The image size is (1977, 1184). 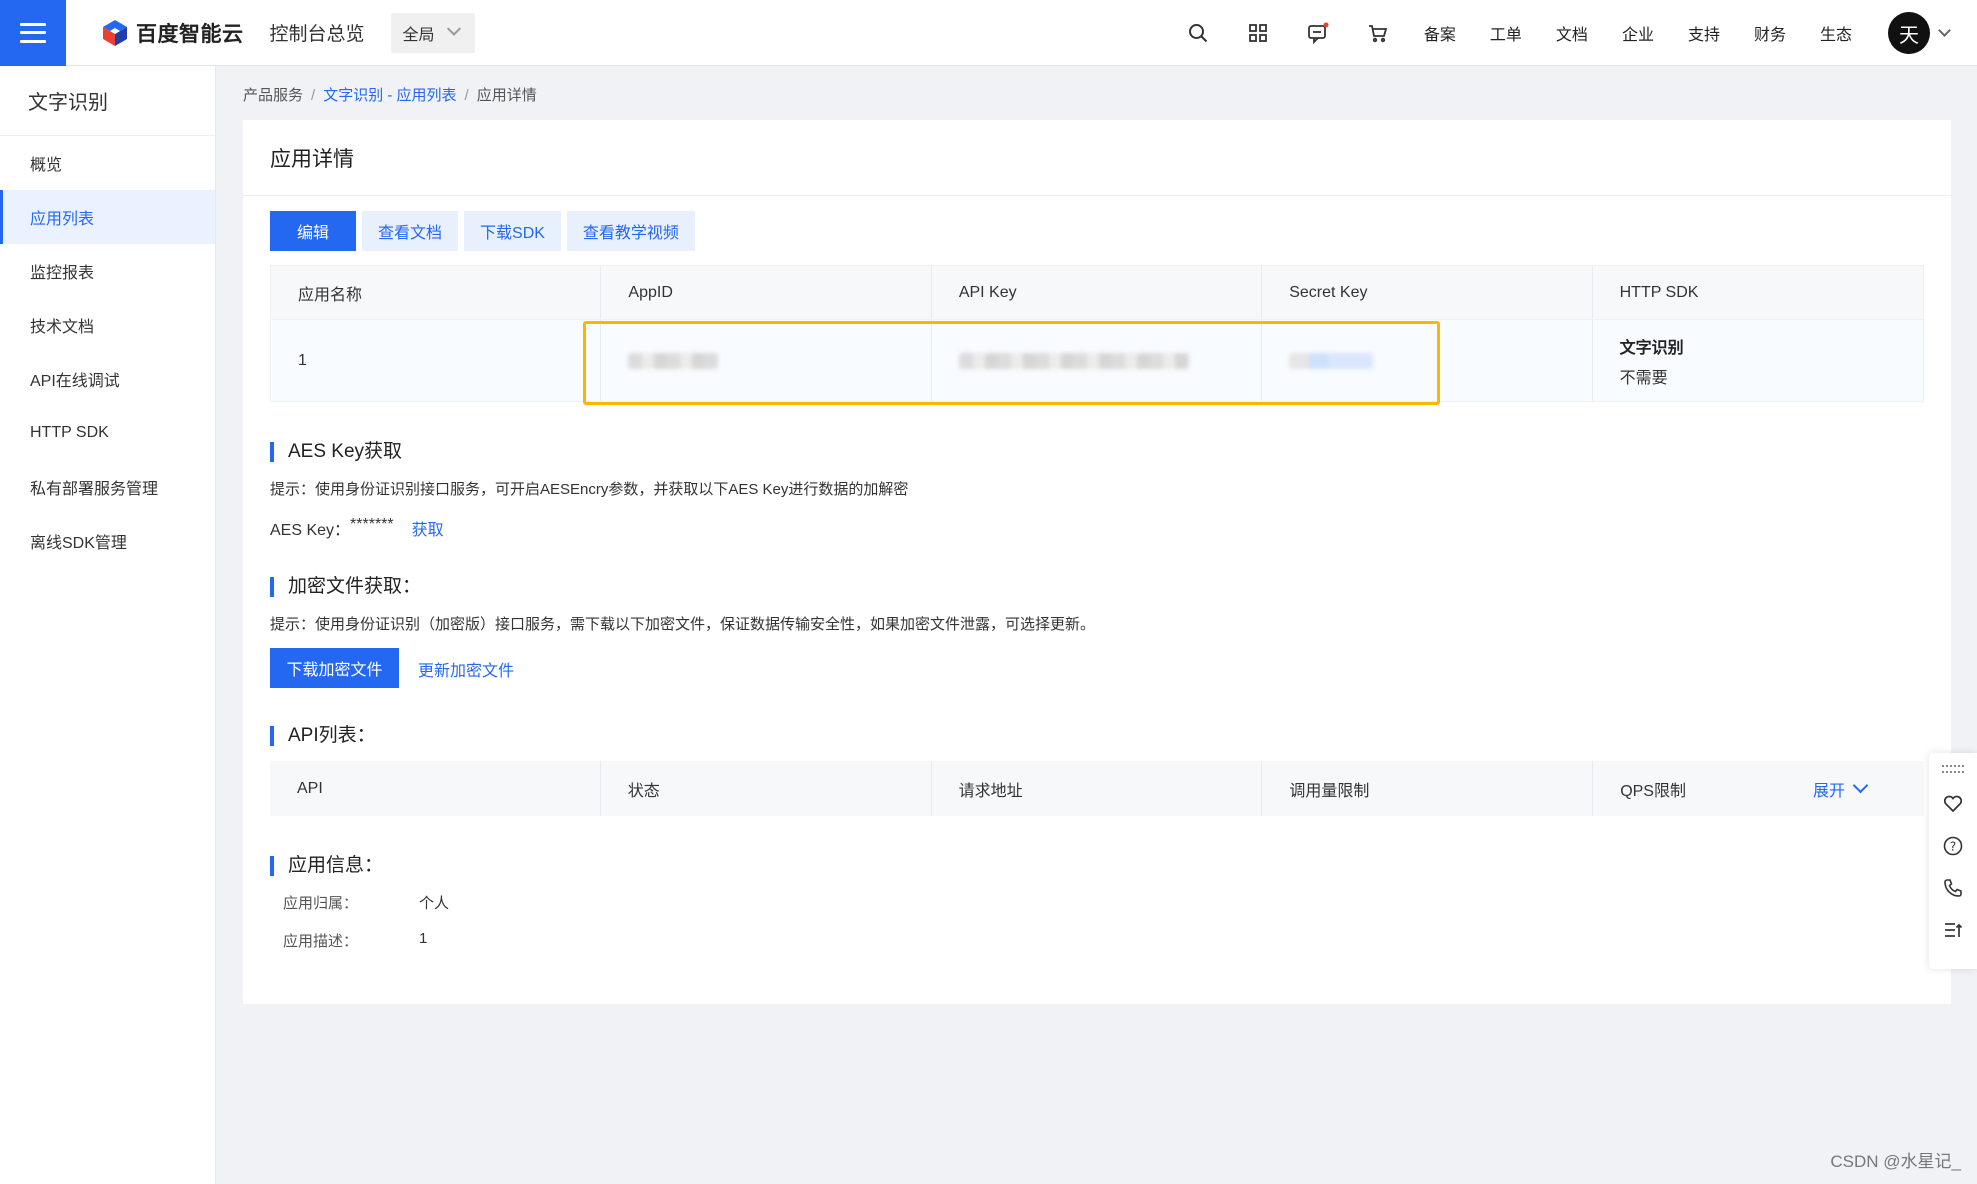 I want to click on get-aes-key-link: 获取, so click(x=428, y=528).